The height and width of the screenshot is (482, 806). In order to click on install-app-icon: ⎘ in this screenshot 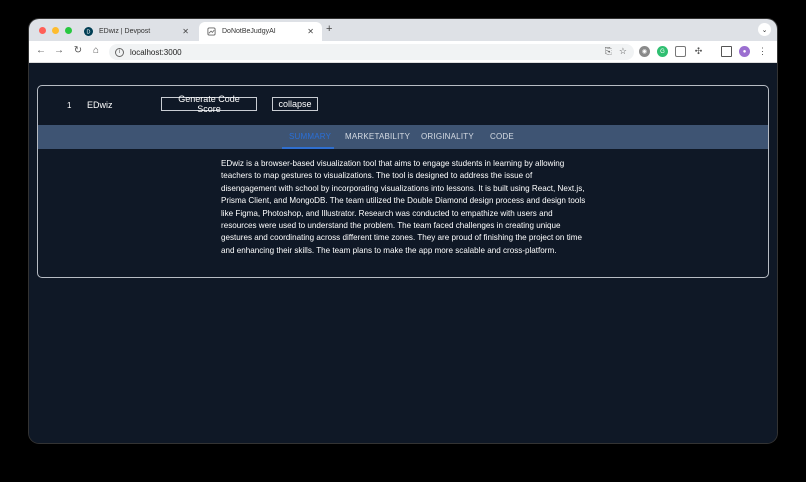, I will do `click(608, 51)`.